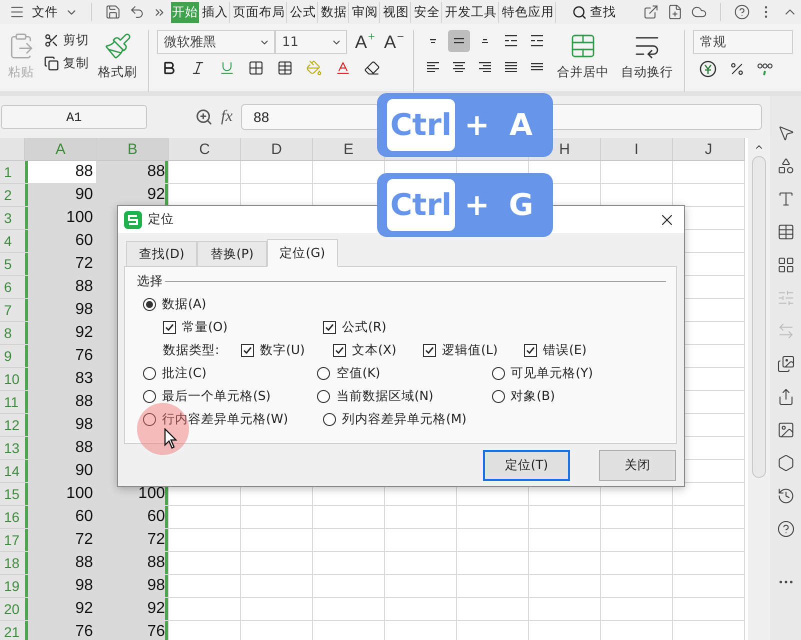 This screenshot has height=640, width=801. I want to click on dialog-title: 定位, so click(161, 219).